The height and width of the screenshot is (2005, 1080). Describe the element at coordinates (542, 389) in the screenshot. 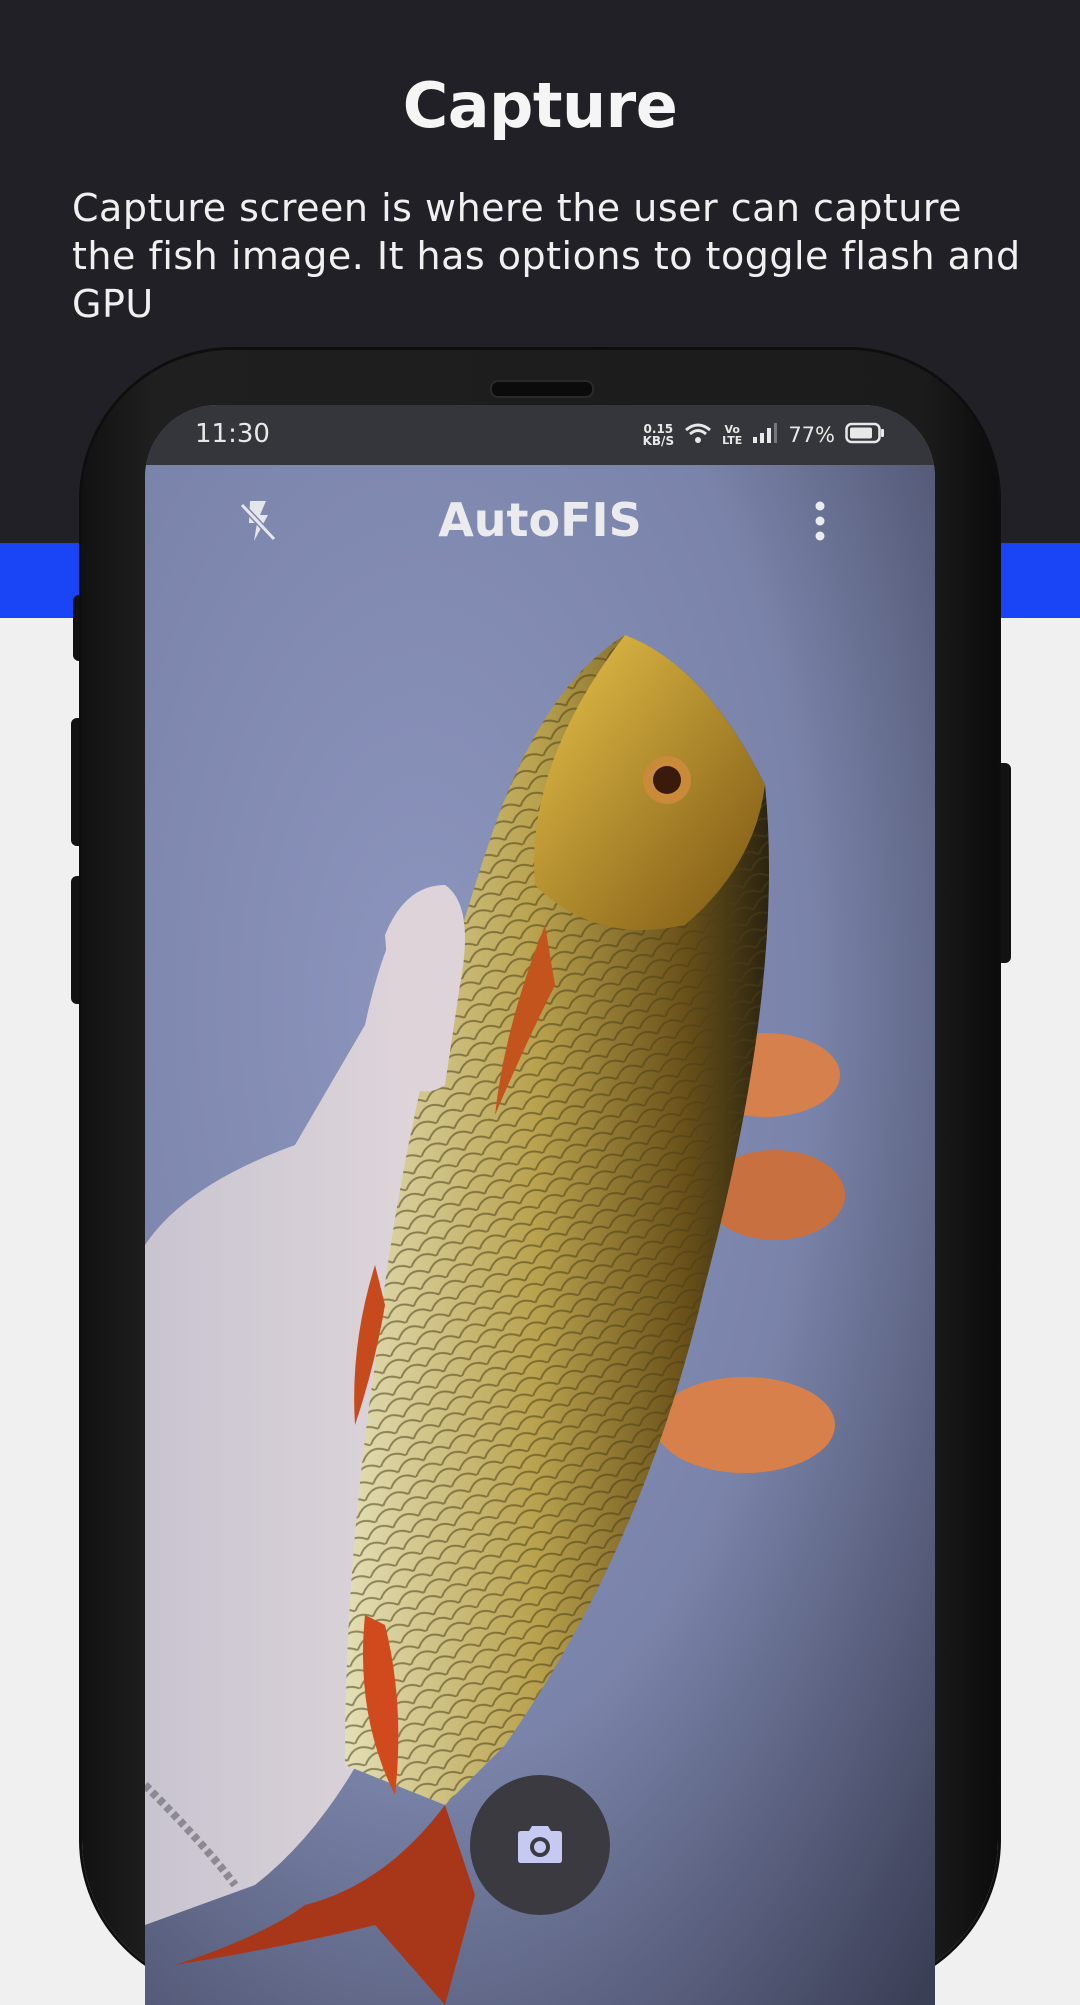

I see `phone-speaker` at that location.